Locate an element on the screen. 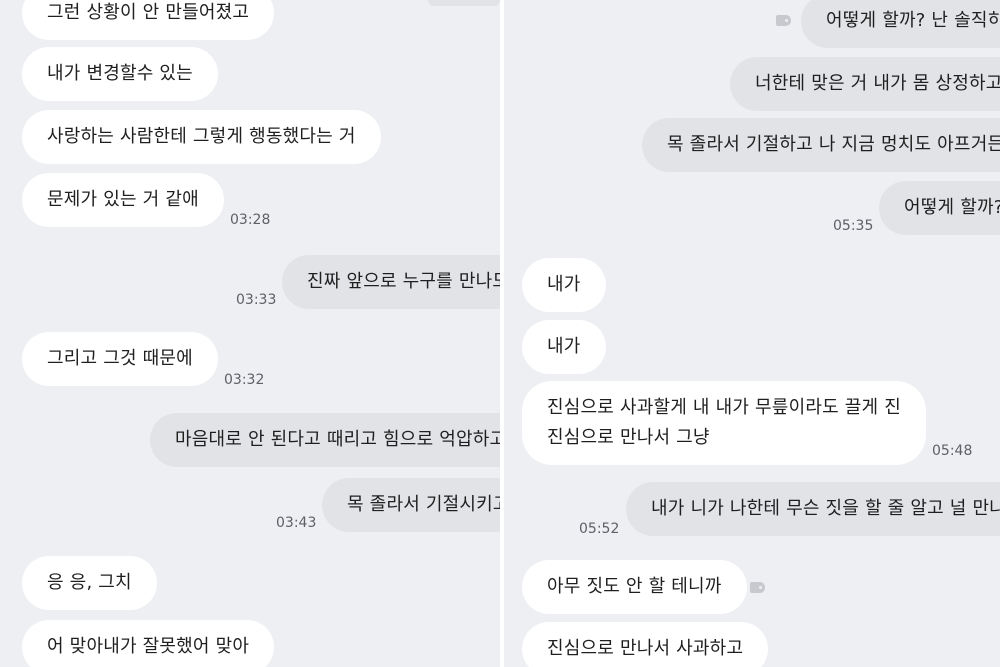 Image resolution: width=1000 pixels, height=667 pixels. message-bubble-incoming: 사랑하는 사람한테 그렇게 행동했다는 거 is located at coordinates (201, 137).